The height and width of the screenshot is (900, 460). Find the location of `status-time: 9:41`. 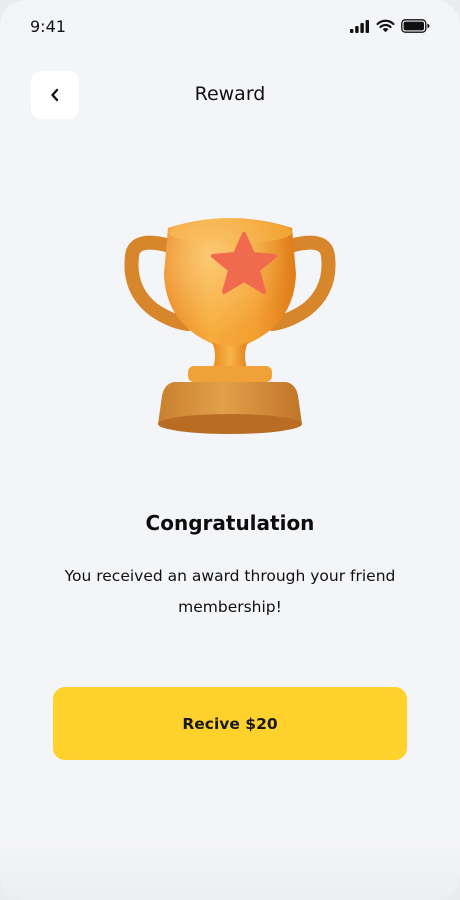

status-time: 9:41 is located at coordinates (48, 26).